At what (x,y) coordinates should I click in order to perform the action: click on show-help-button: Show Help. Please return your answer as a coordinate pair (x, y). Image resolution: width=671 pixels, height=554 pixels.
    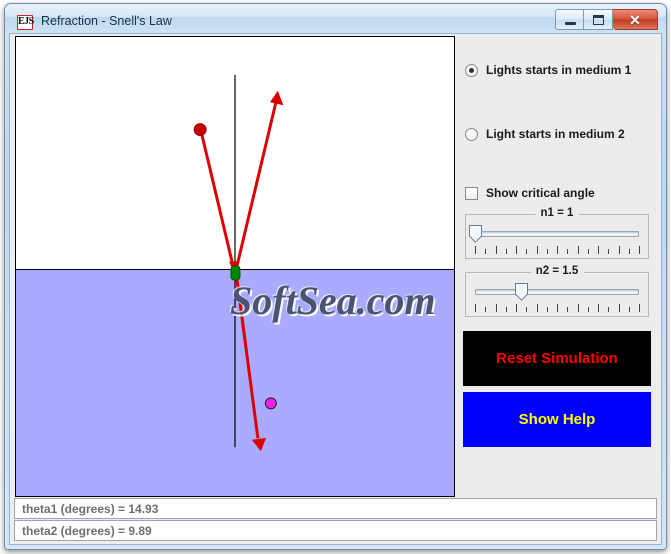
    Looking at the image, I should click on (557, 419).